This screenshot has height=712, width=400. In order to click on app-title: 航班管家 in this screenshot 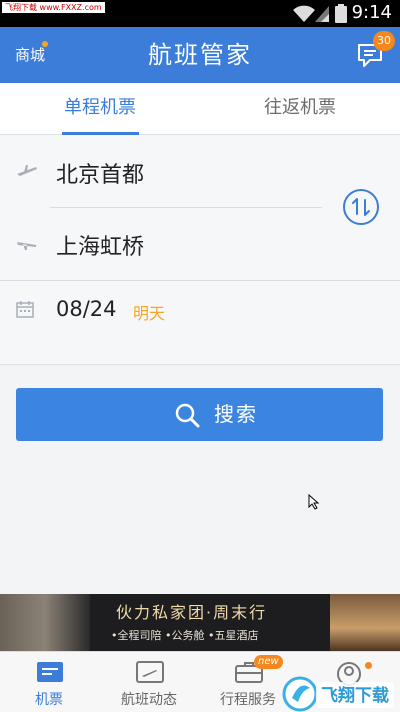, I will do `click(200, 55)`.